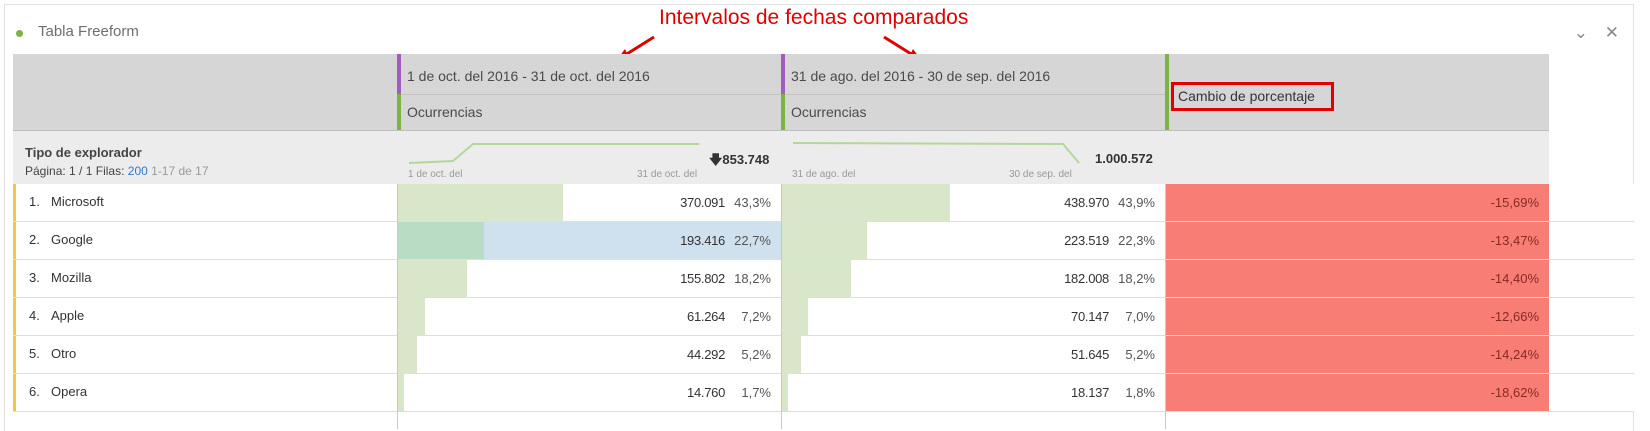  I want to click on column-header-change: Cambio de porcentaje, so click(1357, 92).